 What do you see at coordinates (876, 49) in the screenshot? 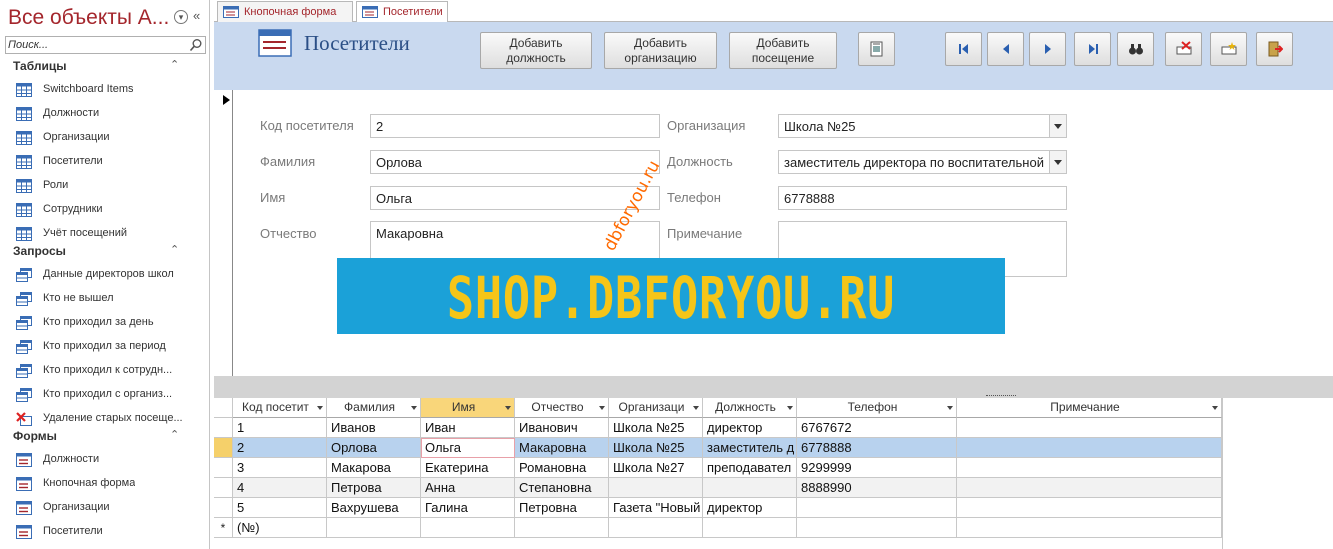
I see `report-button` at bounding box center [876, 49].